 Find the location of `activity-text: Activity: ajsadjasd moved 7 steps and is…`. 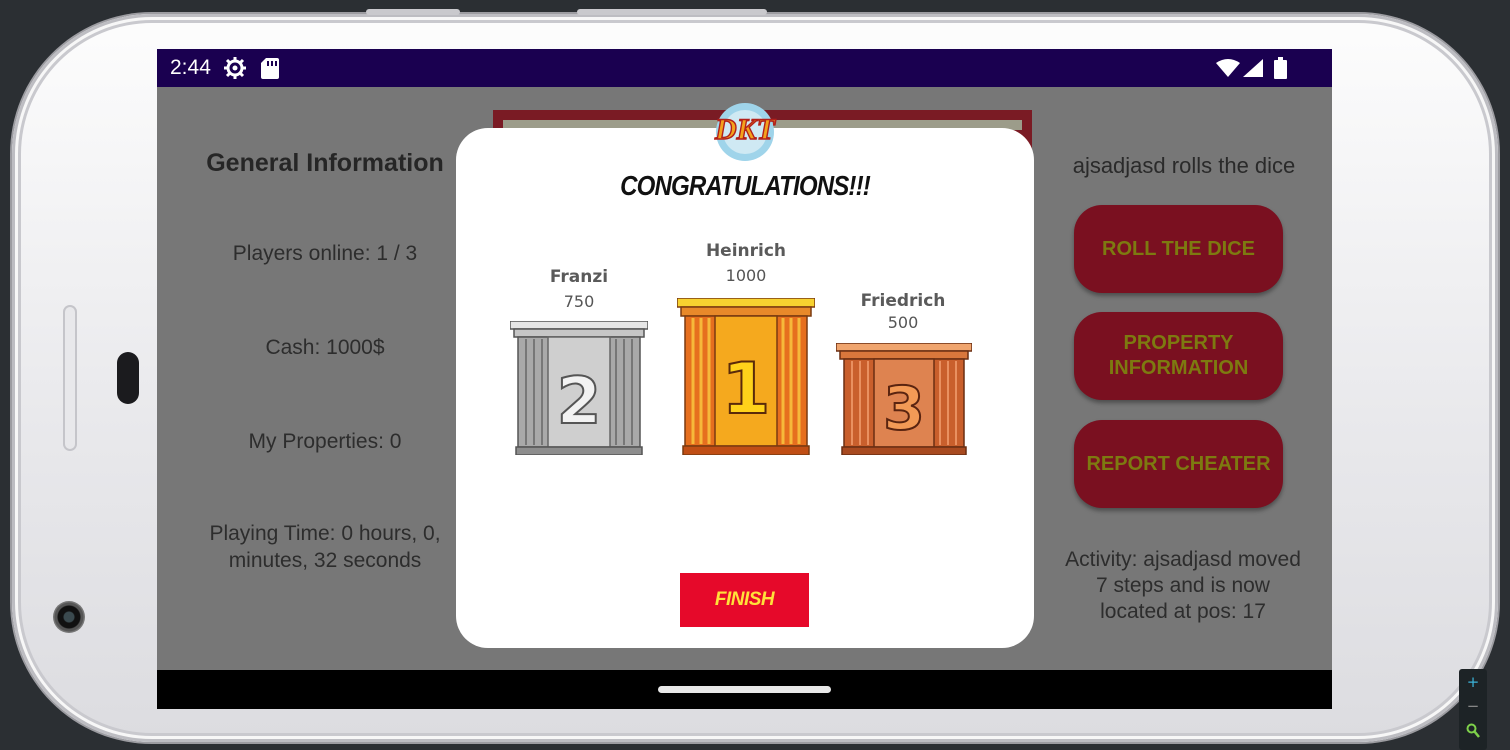

activity-text: Activity: ajsadjasd moved 7 steps and is… is located at coordinates (1183, 586).